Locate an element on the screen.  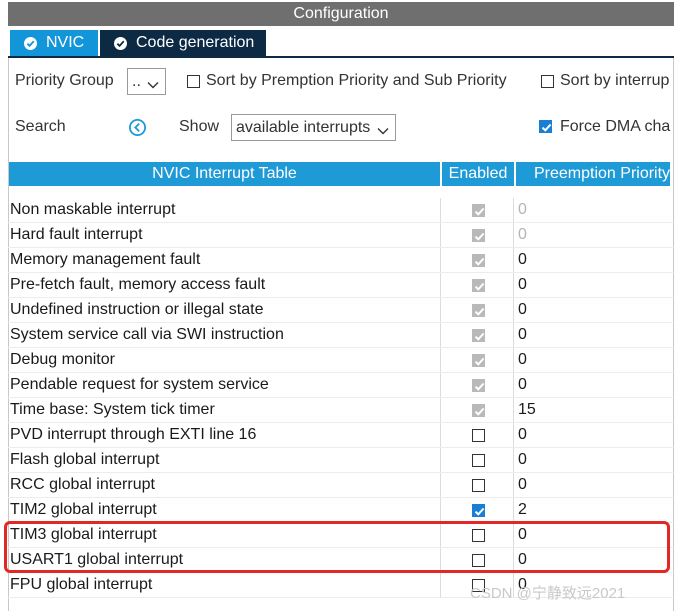
search-arrow-icon is located at coordinates (137, 130).